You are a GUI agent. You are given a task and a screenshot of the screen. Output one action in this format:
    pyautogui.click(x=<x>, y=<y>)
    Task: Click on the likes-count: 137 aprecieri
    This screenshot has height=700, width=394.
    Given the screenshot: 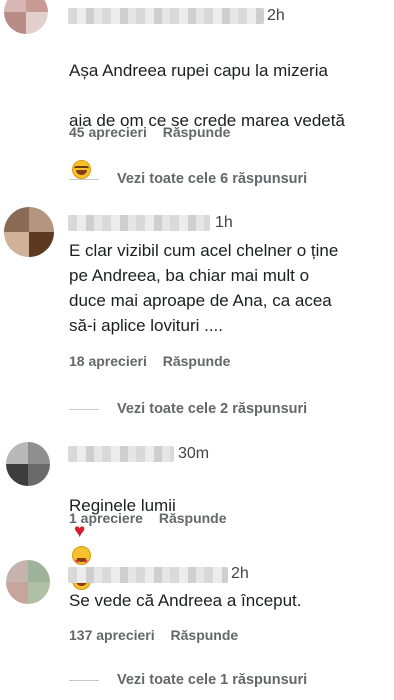 What is the action you would take?
    pyautogui.click(x=112, y=635)
    